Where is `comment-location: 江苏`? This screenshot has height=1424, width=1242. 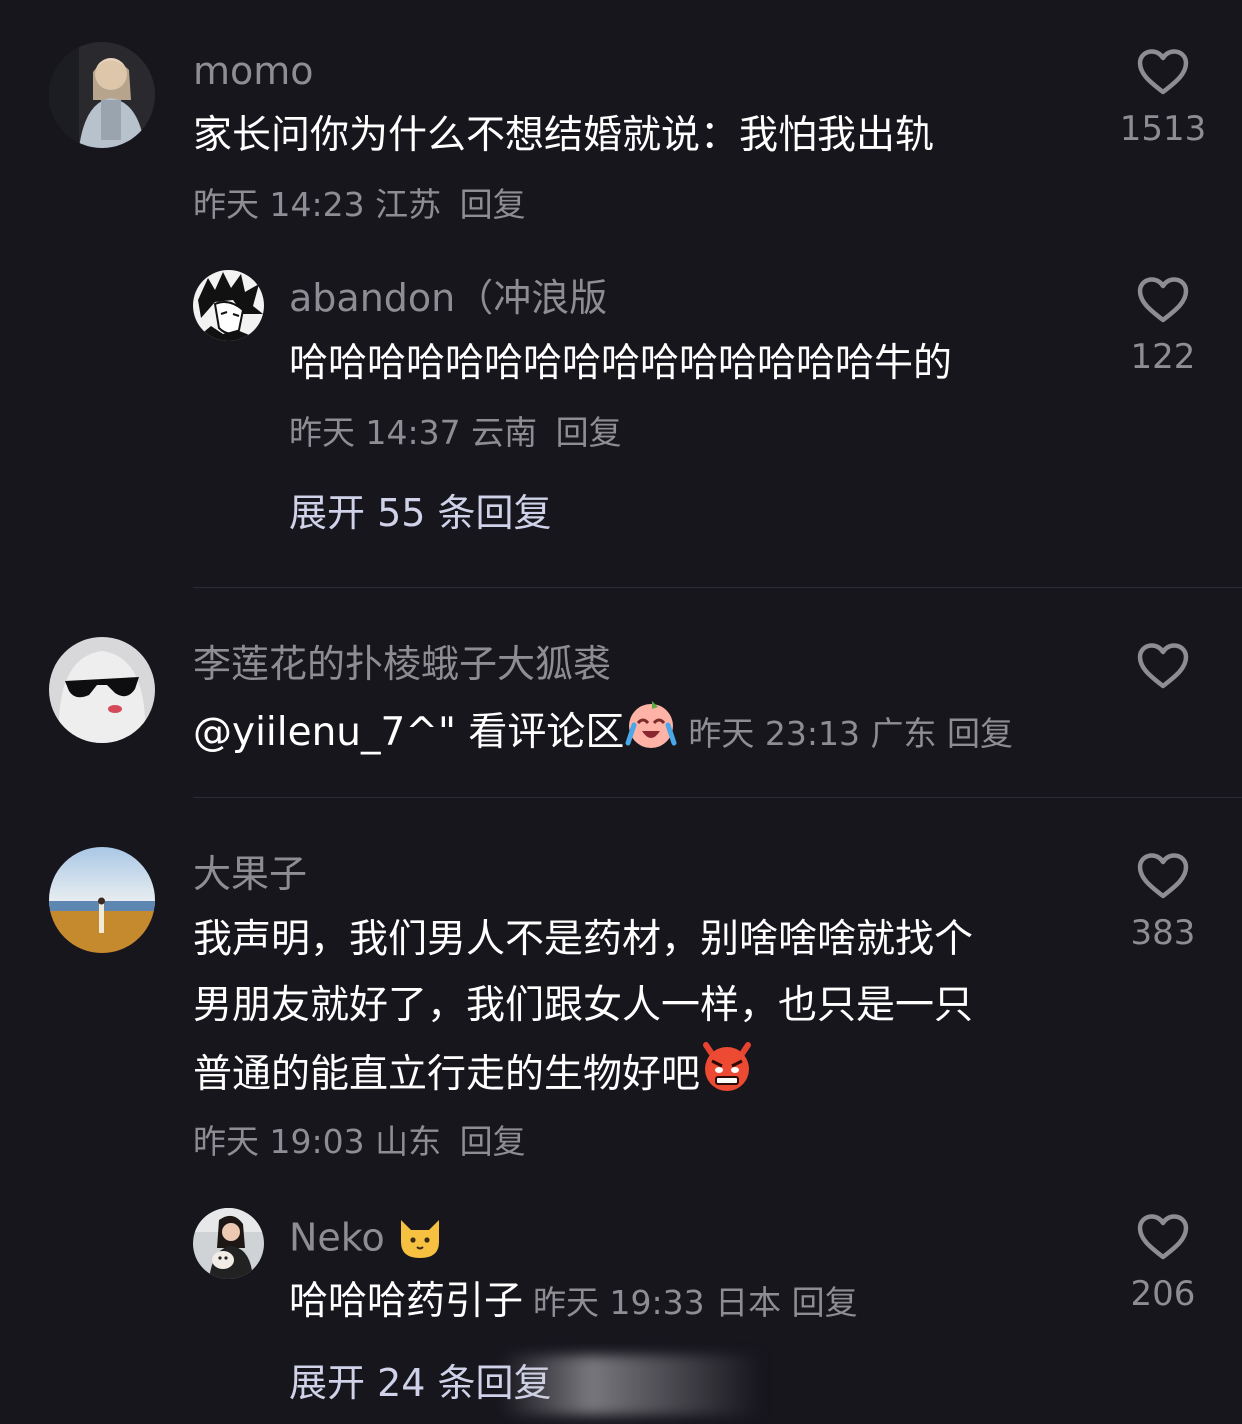
comment-location: 江苏 is located at coordinates (408, 204).